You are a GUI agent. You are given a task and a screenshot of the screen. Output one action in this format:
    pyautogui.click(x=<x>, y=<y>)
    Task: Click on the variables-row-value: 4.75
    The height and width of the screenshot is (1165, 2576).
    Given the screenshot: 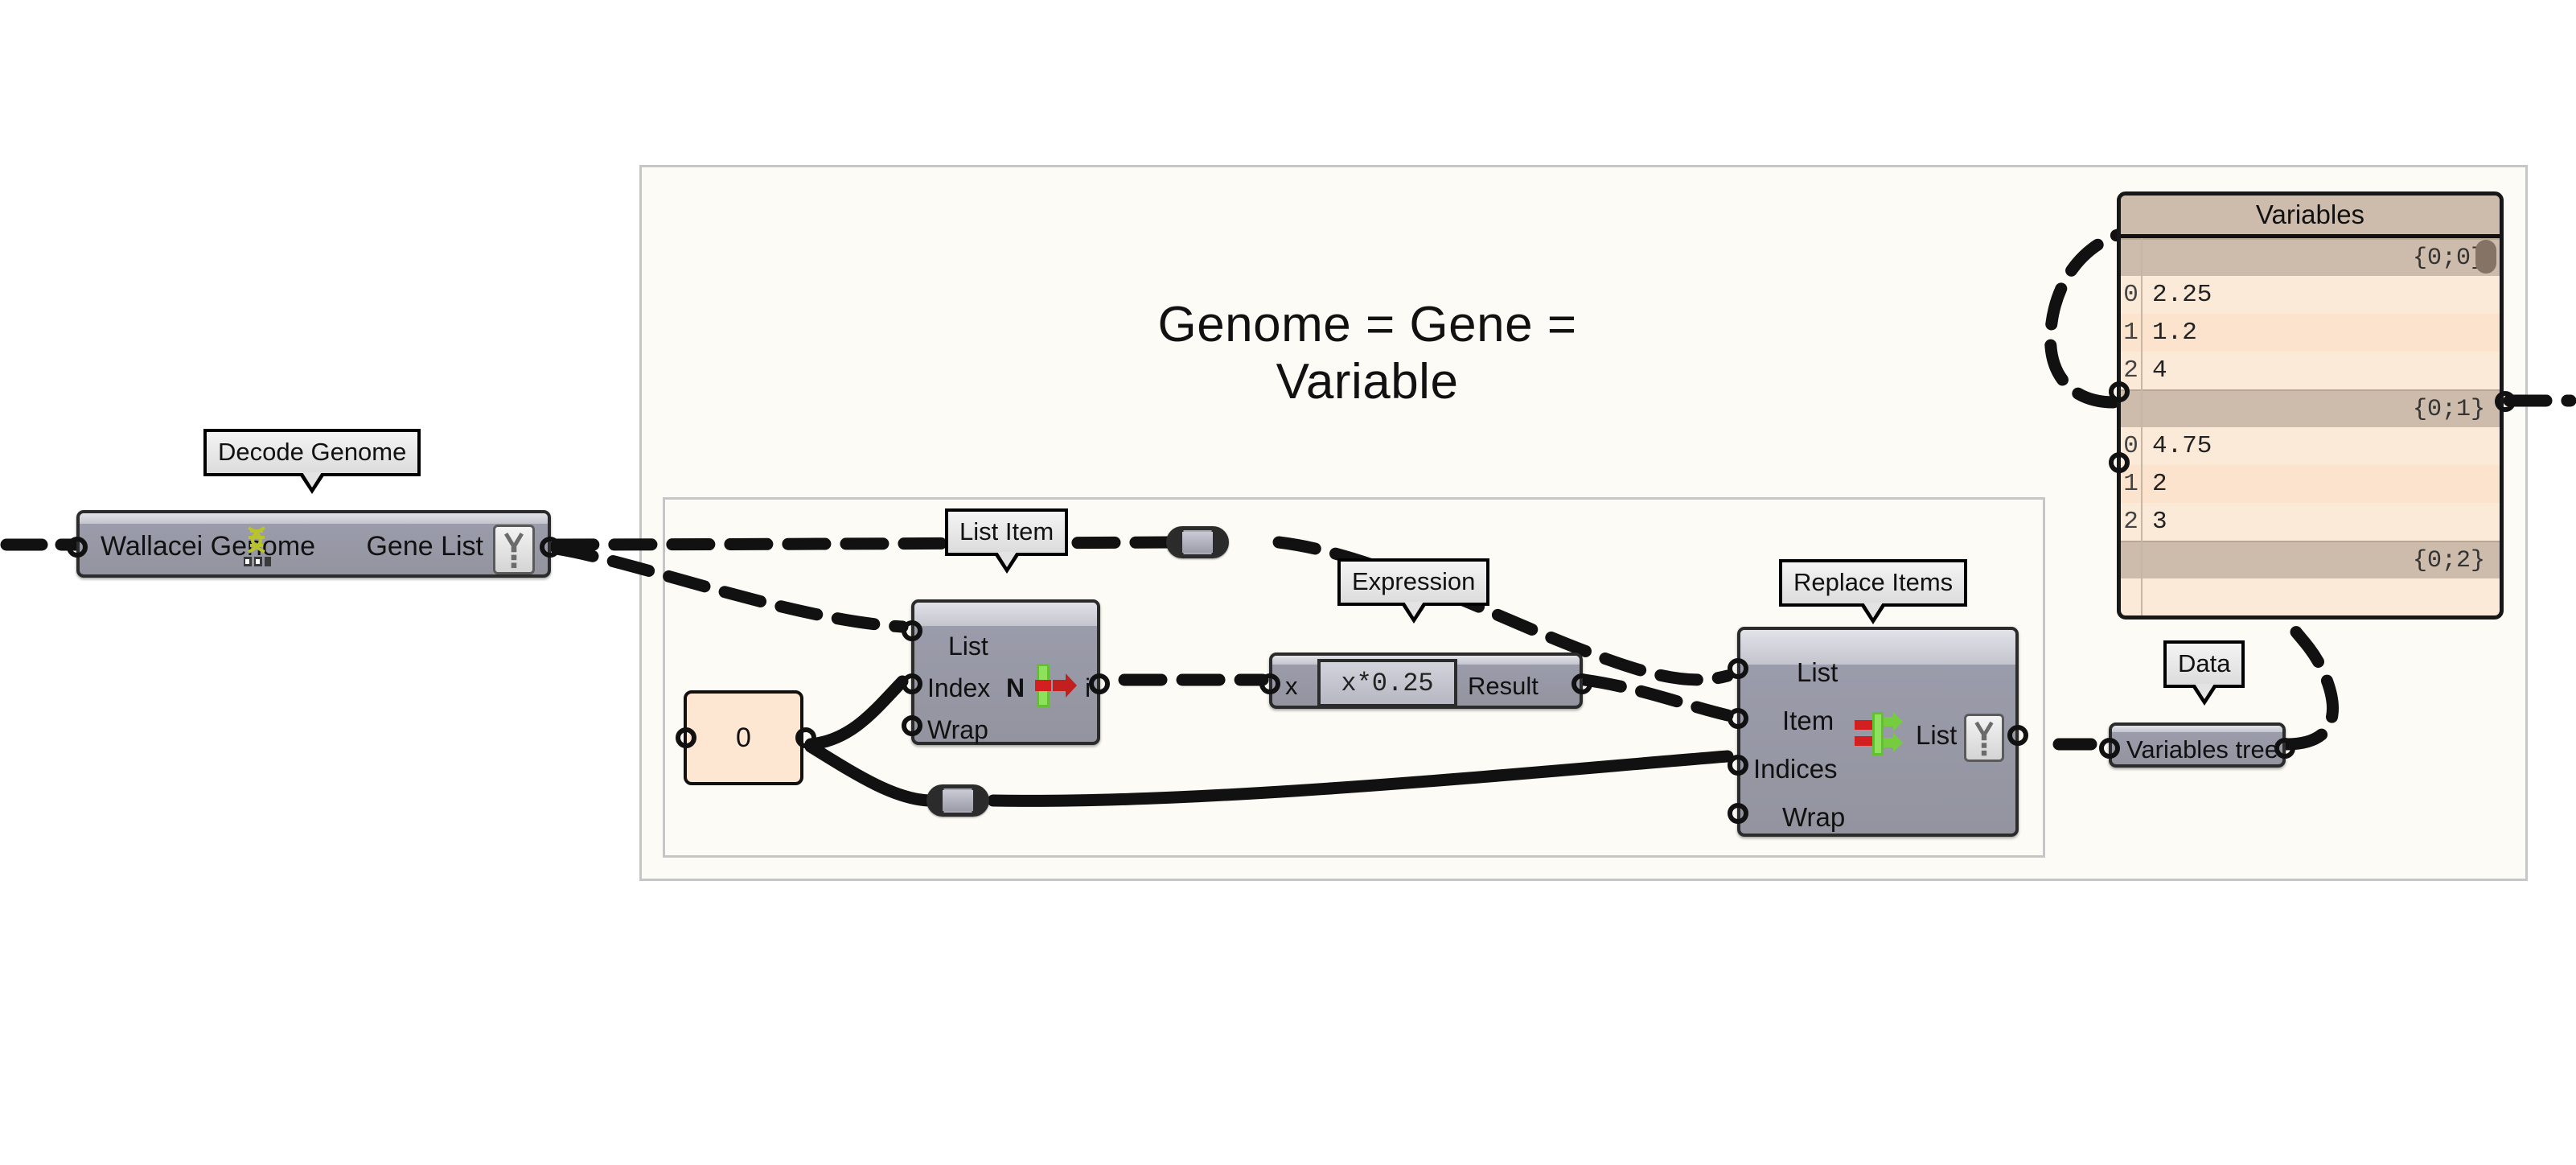 What is the action you would take?
    pyautogui.click(x=2182, y=446)
    